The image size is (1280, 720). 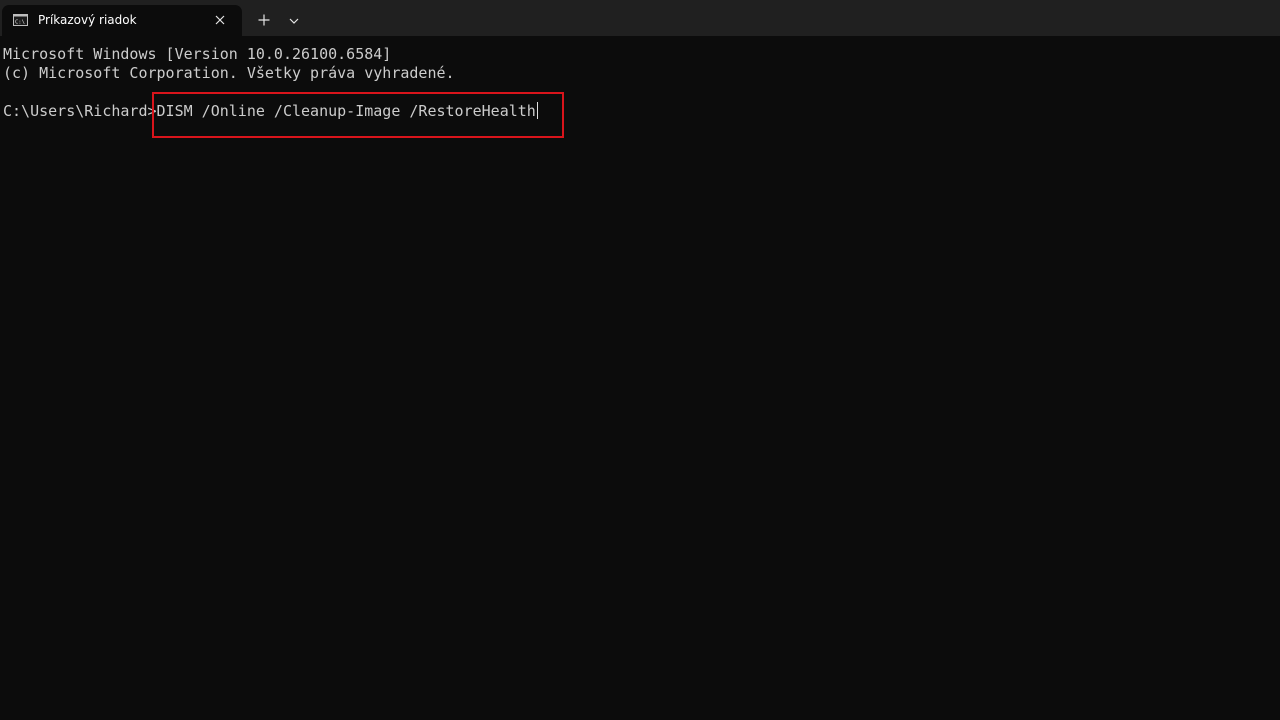 I want to click on close-icon, so click(x=220, y=20).